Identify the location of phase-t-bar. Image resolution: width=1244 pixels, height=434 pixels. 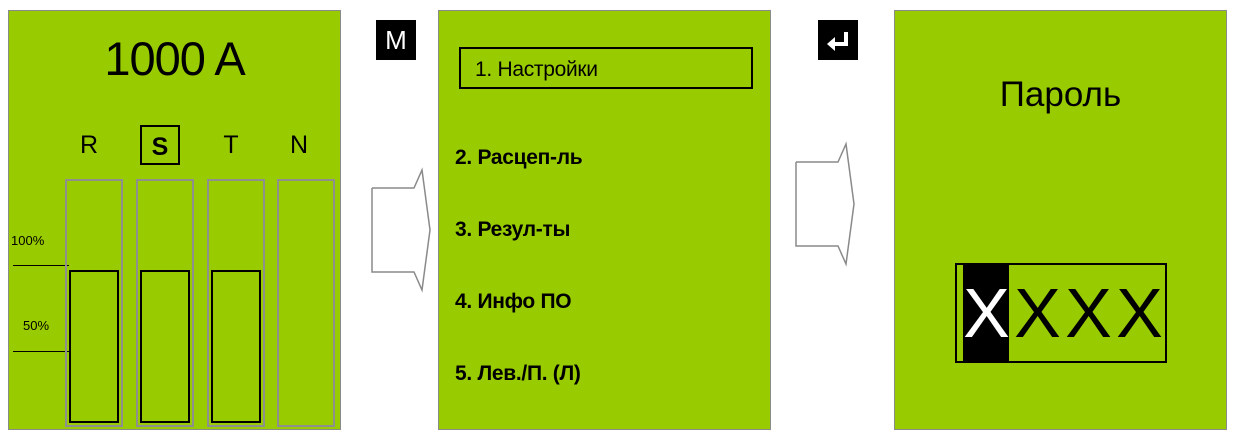
(236, 303).